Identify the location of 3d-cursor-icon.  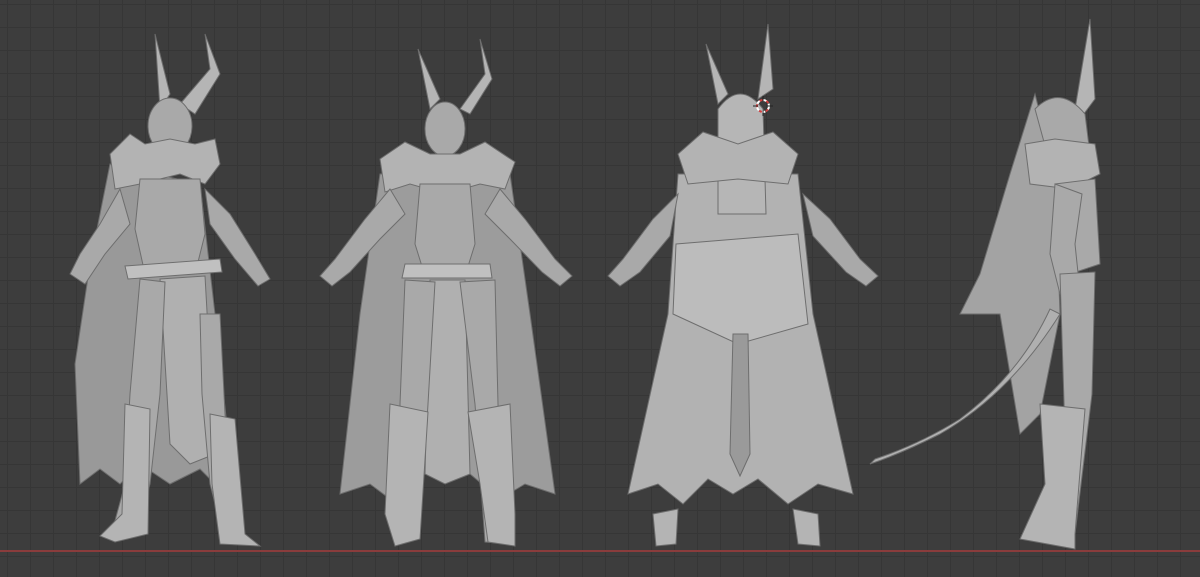
(763, 106).